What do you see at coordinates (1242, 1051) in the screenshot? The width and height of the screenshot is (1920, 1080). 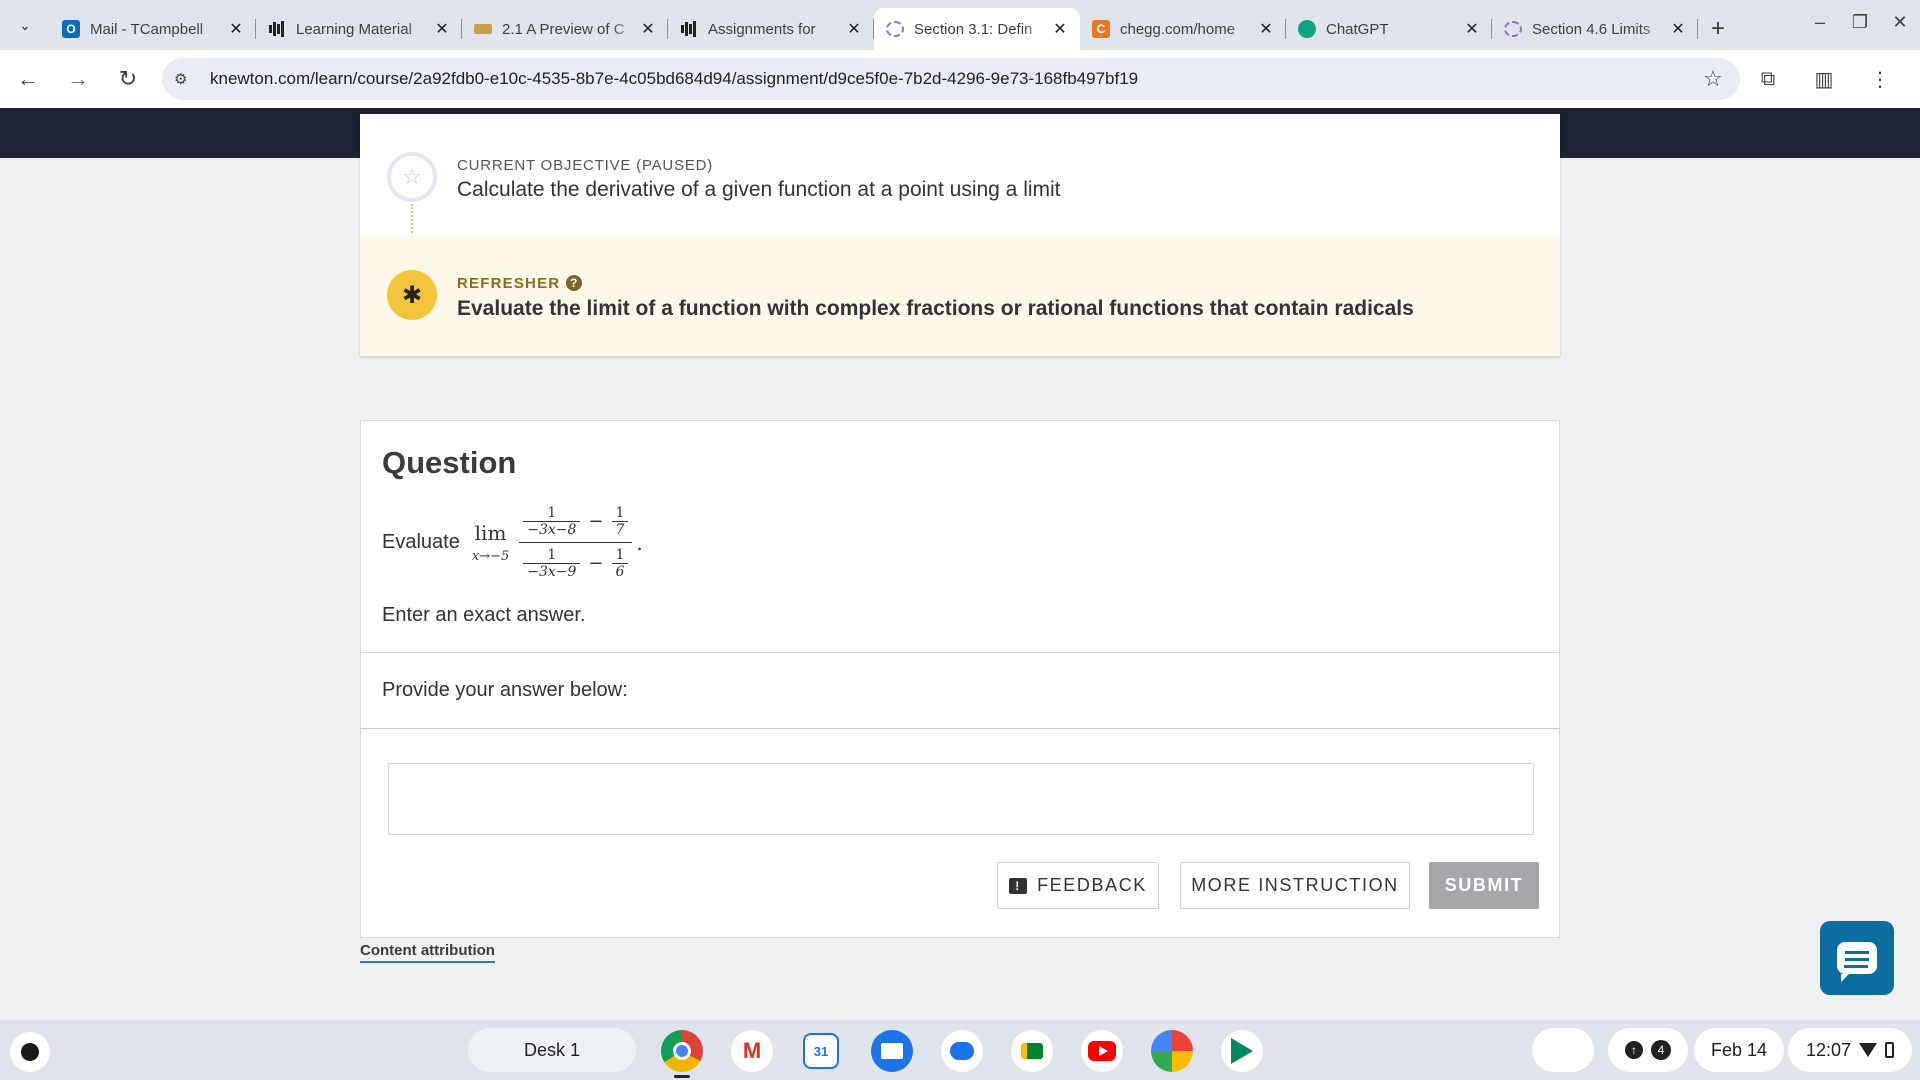 I see `play-store-app-icon` at bounding box center [1242, 1051].